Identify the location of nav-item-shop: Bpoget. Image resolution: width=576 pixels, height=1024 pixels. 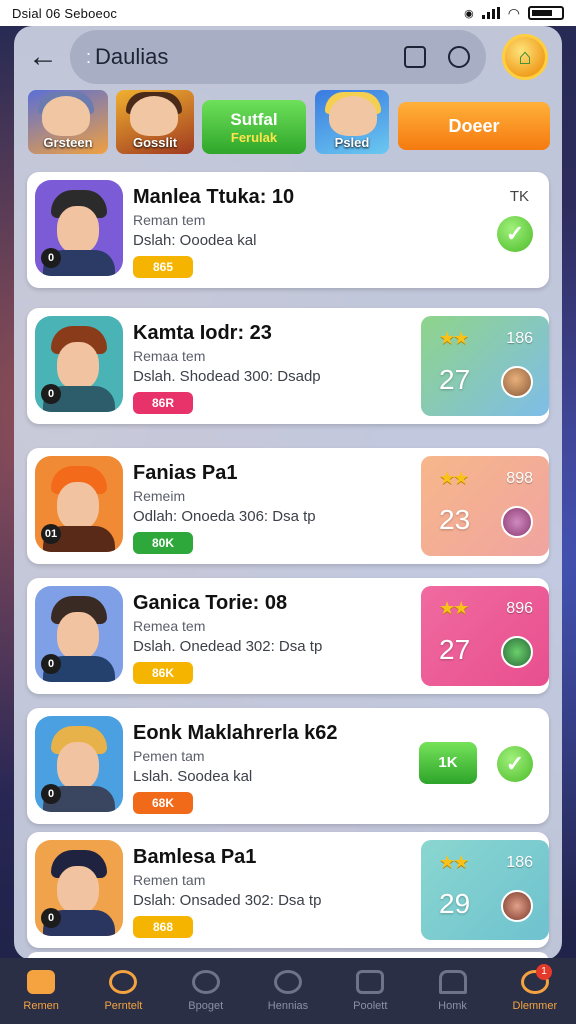
(206, 991).